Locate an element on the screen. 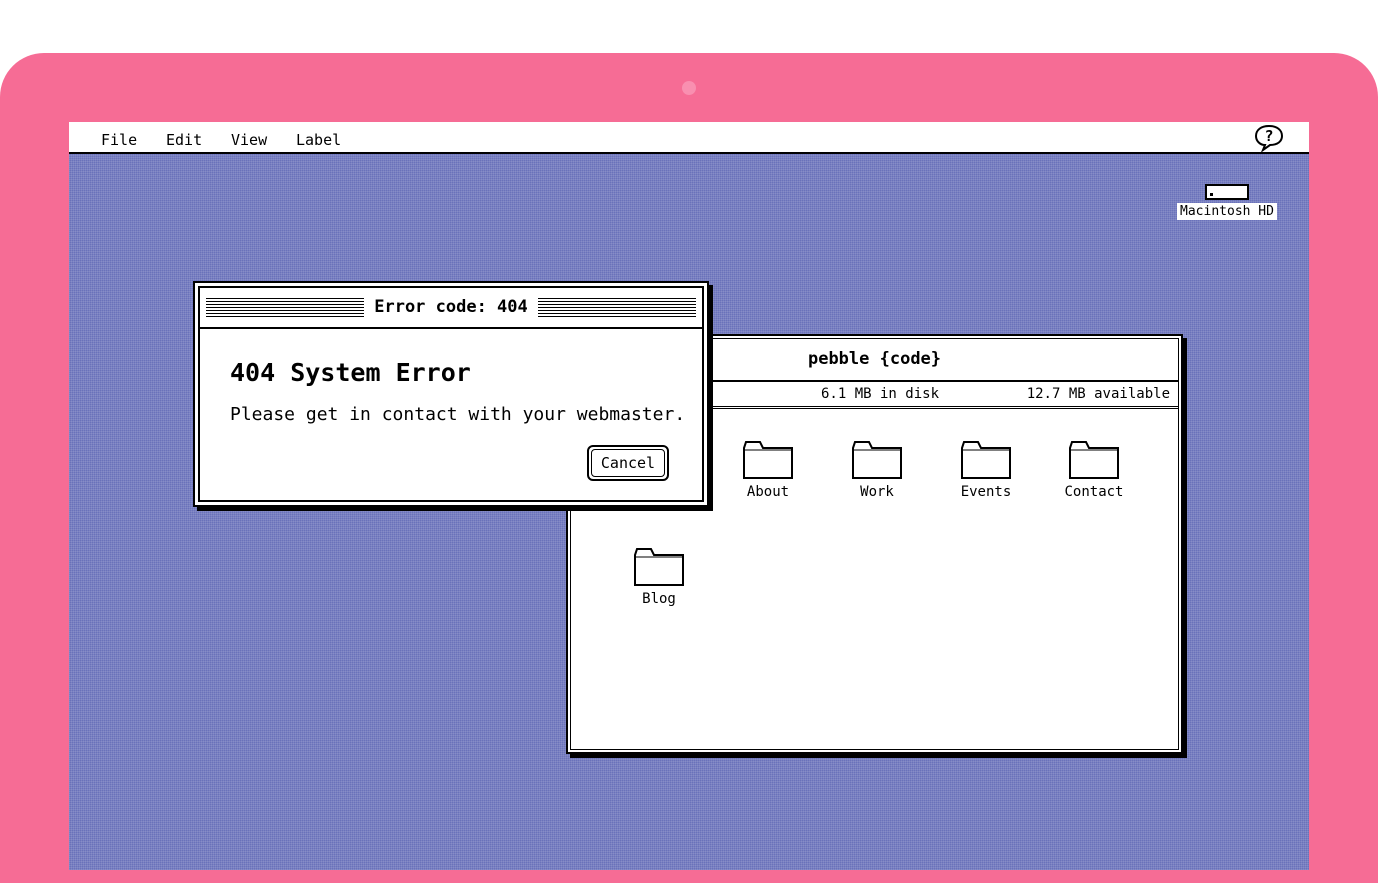 This screenshot has width=1378, height=883. folder-events: Events is located at coordinates (986, 470).